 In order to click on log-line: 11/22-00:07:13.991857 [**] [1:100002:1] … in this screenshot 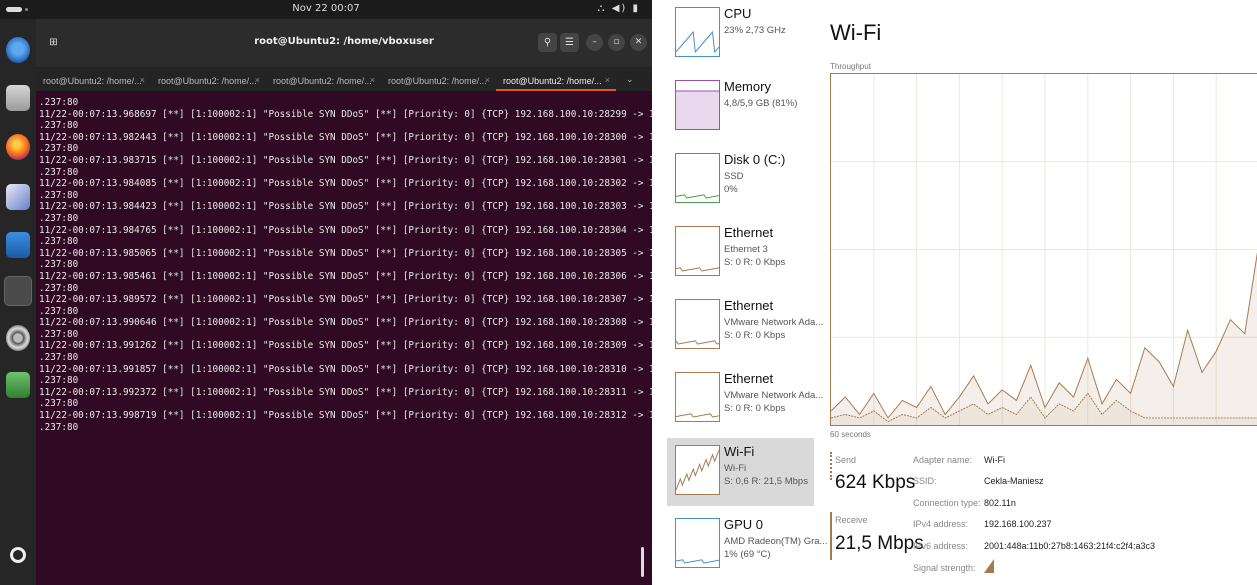, I will do `click(345, 369)`.